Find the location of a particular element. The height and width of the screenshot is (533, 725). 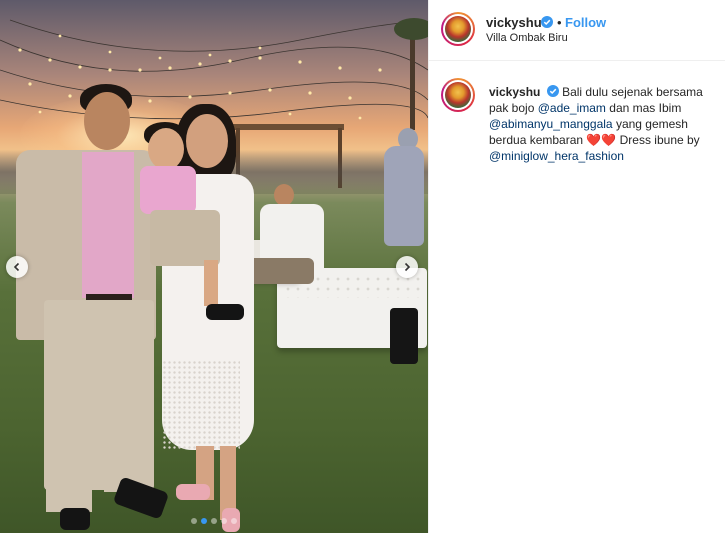

caption-part: dan mas Ibim is located at coordinates (645, 108).